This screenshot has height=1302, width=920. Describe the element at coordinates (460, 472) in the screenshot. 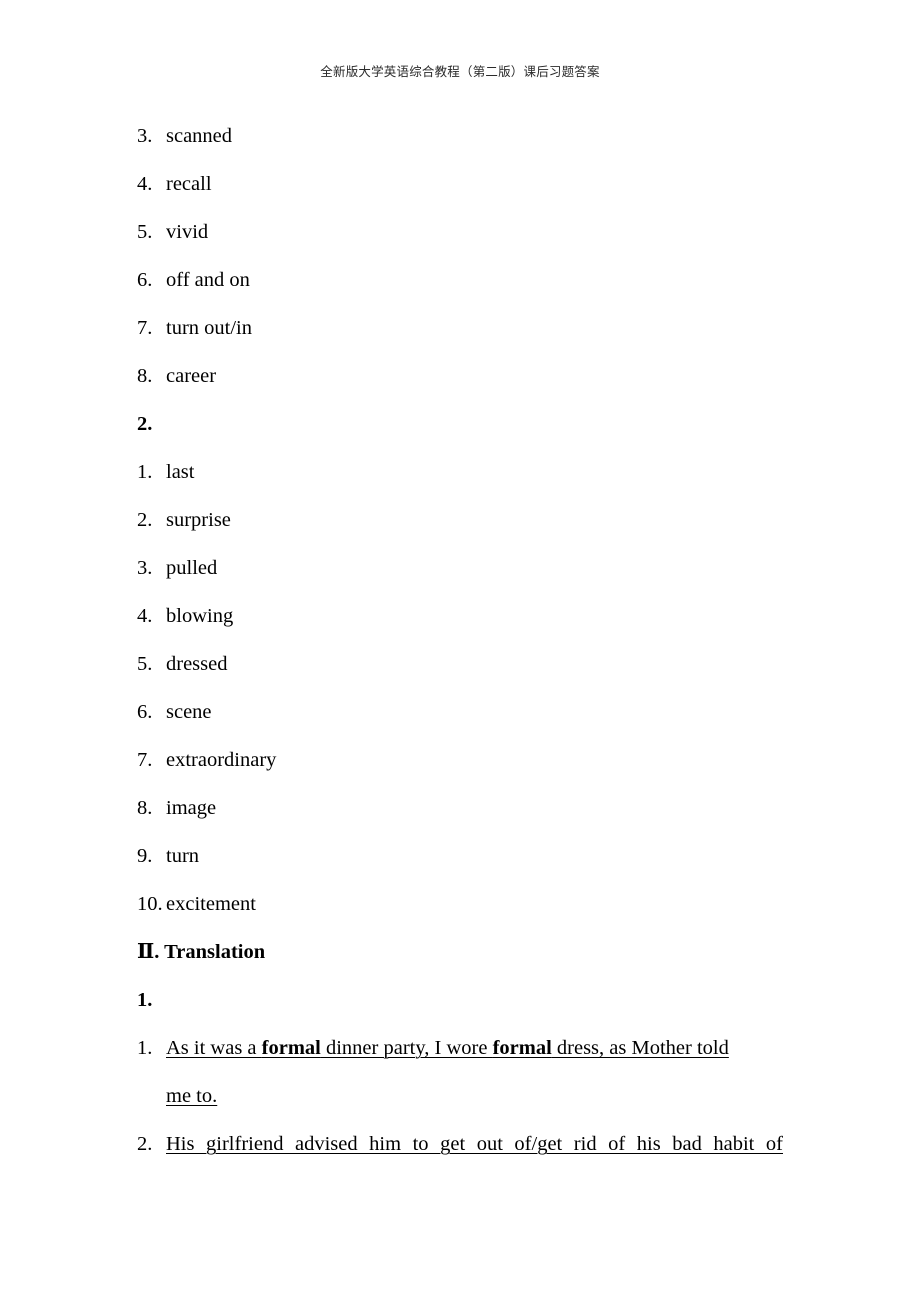

I see `list-item: 1. last` at that location.